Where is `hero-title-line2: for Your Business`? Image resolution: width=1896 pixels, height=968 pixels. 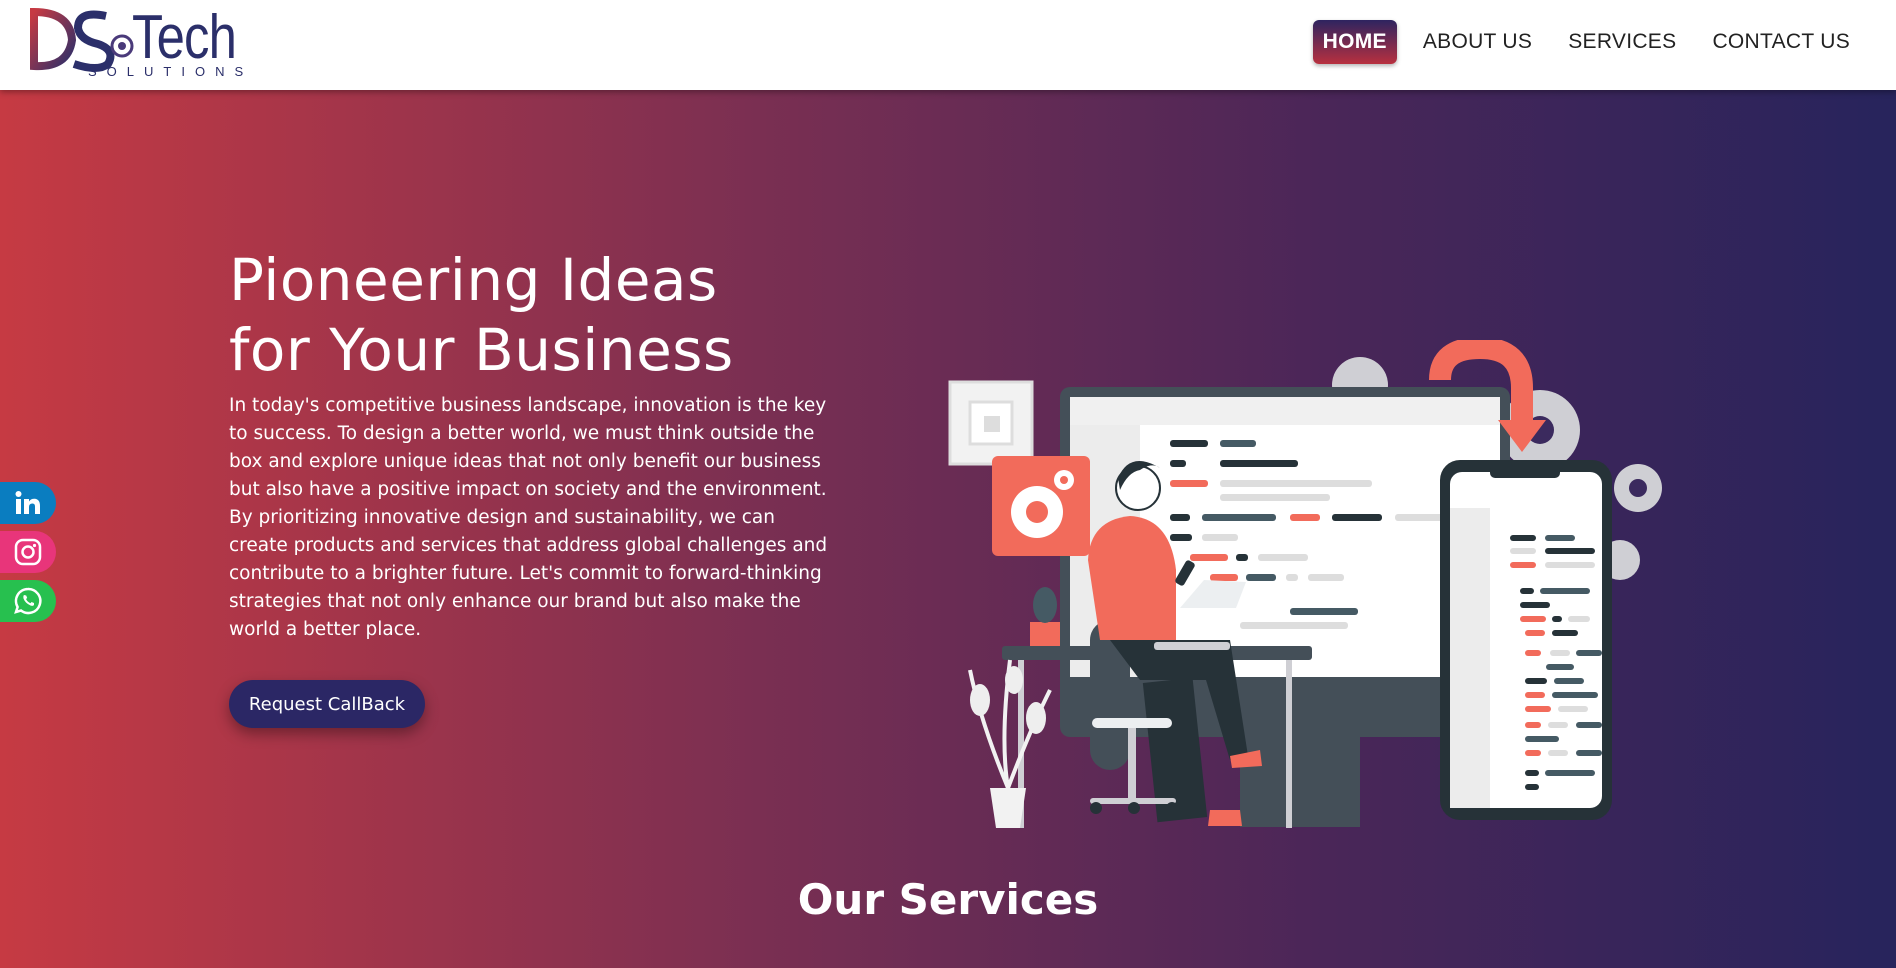 hero-title-line2: for Your Business is located at coordinates (481, 350).